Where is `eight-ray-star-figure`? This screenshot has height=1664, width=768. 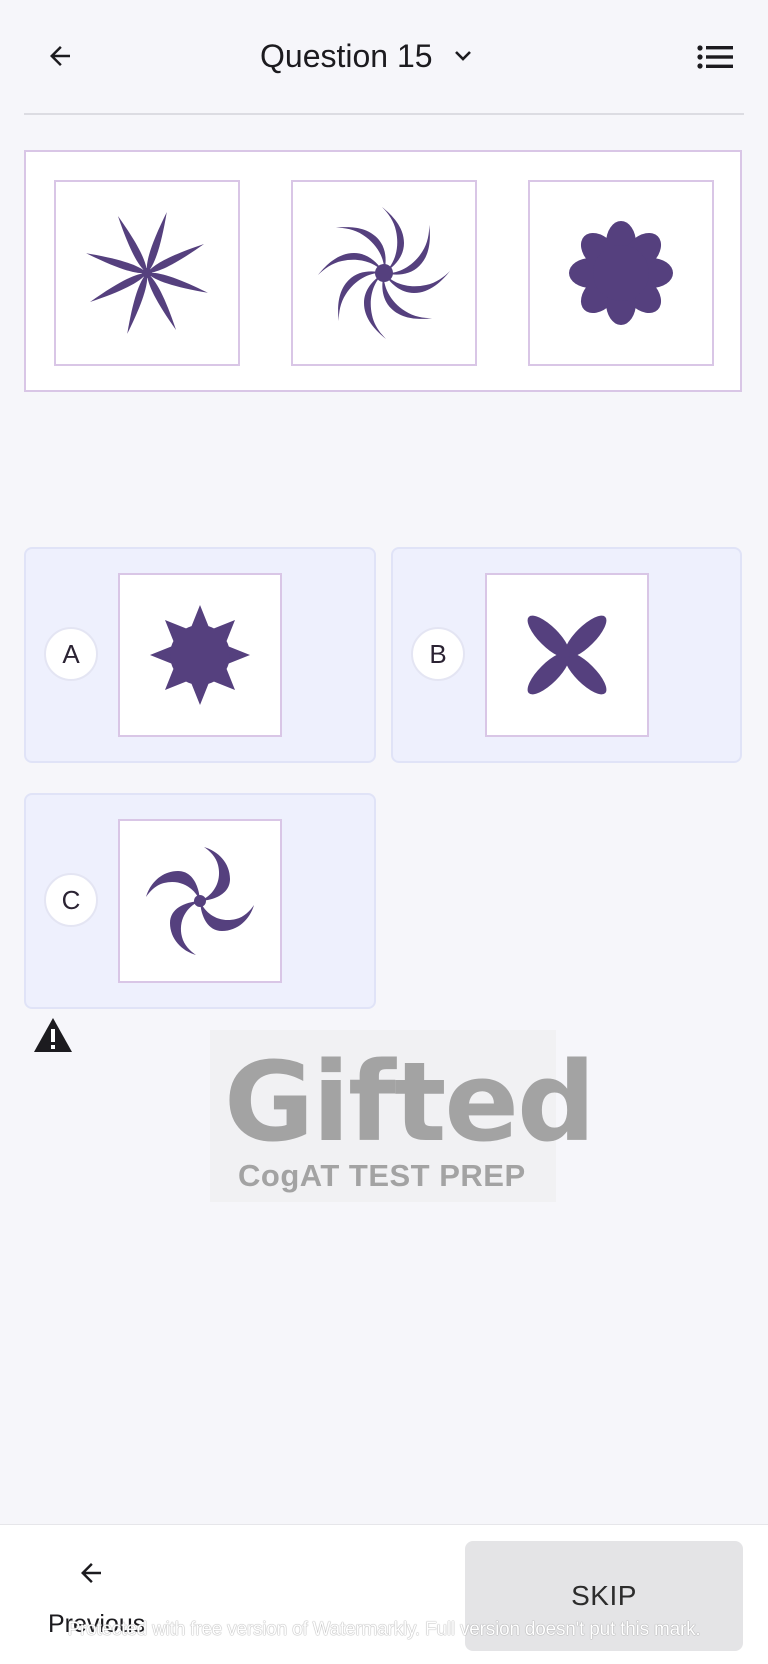
eight-ray-star-figure is located at coordinates (147, 273).